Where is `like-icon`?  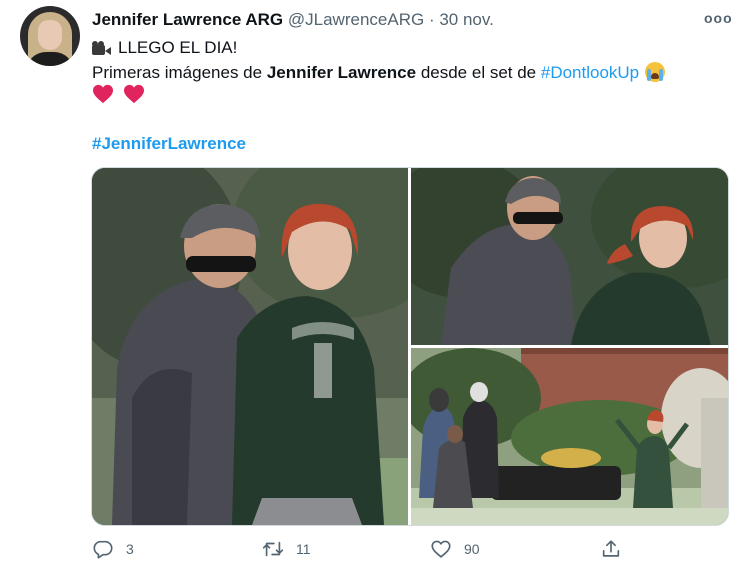 like-icon is located at coordinates (441, 549).